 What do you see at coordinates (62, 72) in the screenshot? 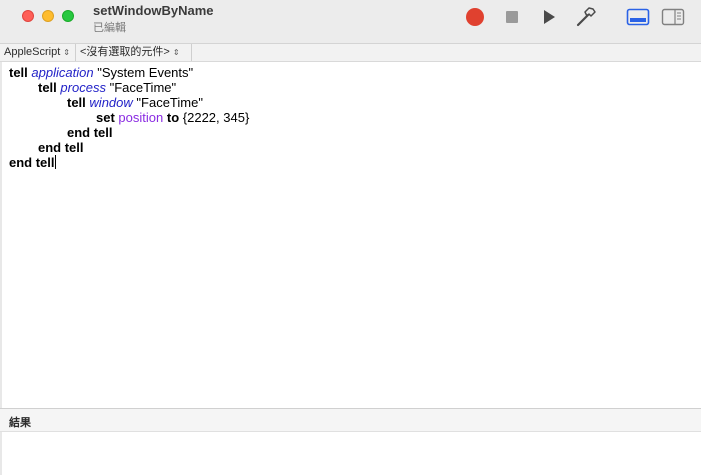
I see `code-class: application` at bounding box center [62, 72].